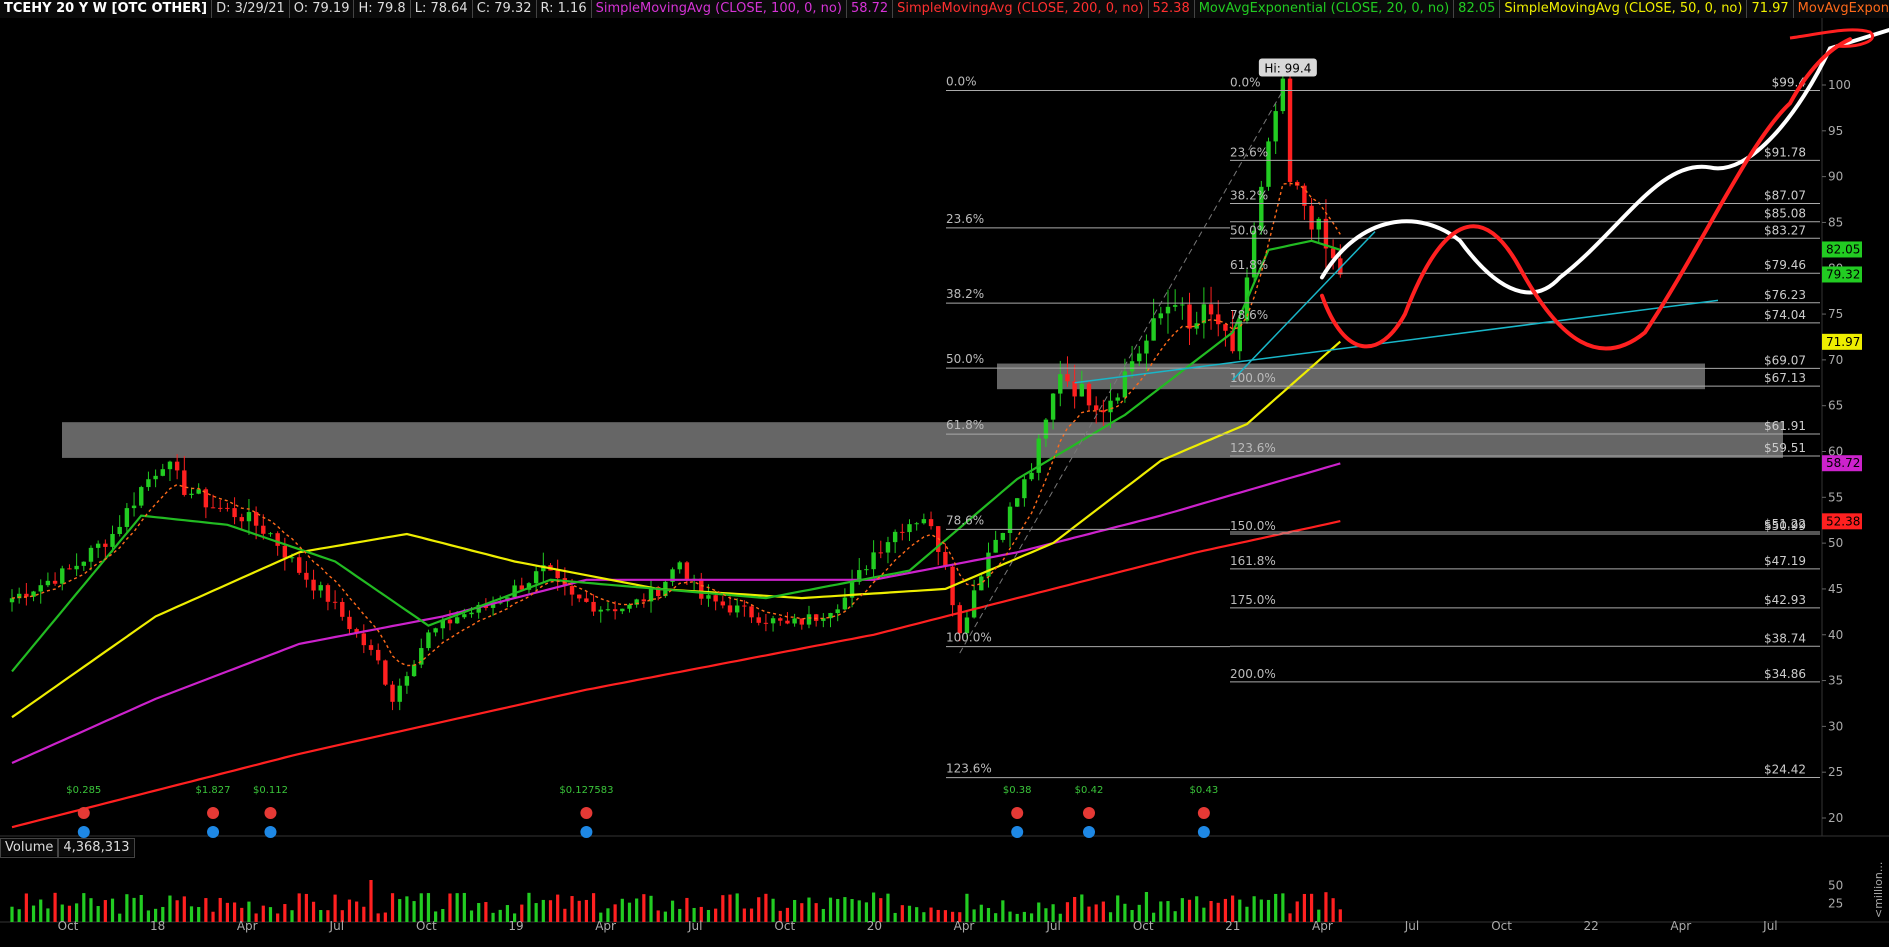 The image size is (1889, 947). What do you see at coordinates (505, 9) in the screenshot?
I see `bar-close: C: 79.32` at bounding box center [505, 9].